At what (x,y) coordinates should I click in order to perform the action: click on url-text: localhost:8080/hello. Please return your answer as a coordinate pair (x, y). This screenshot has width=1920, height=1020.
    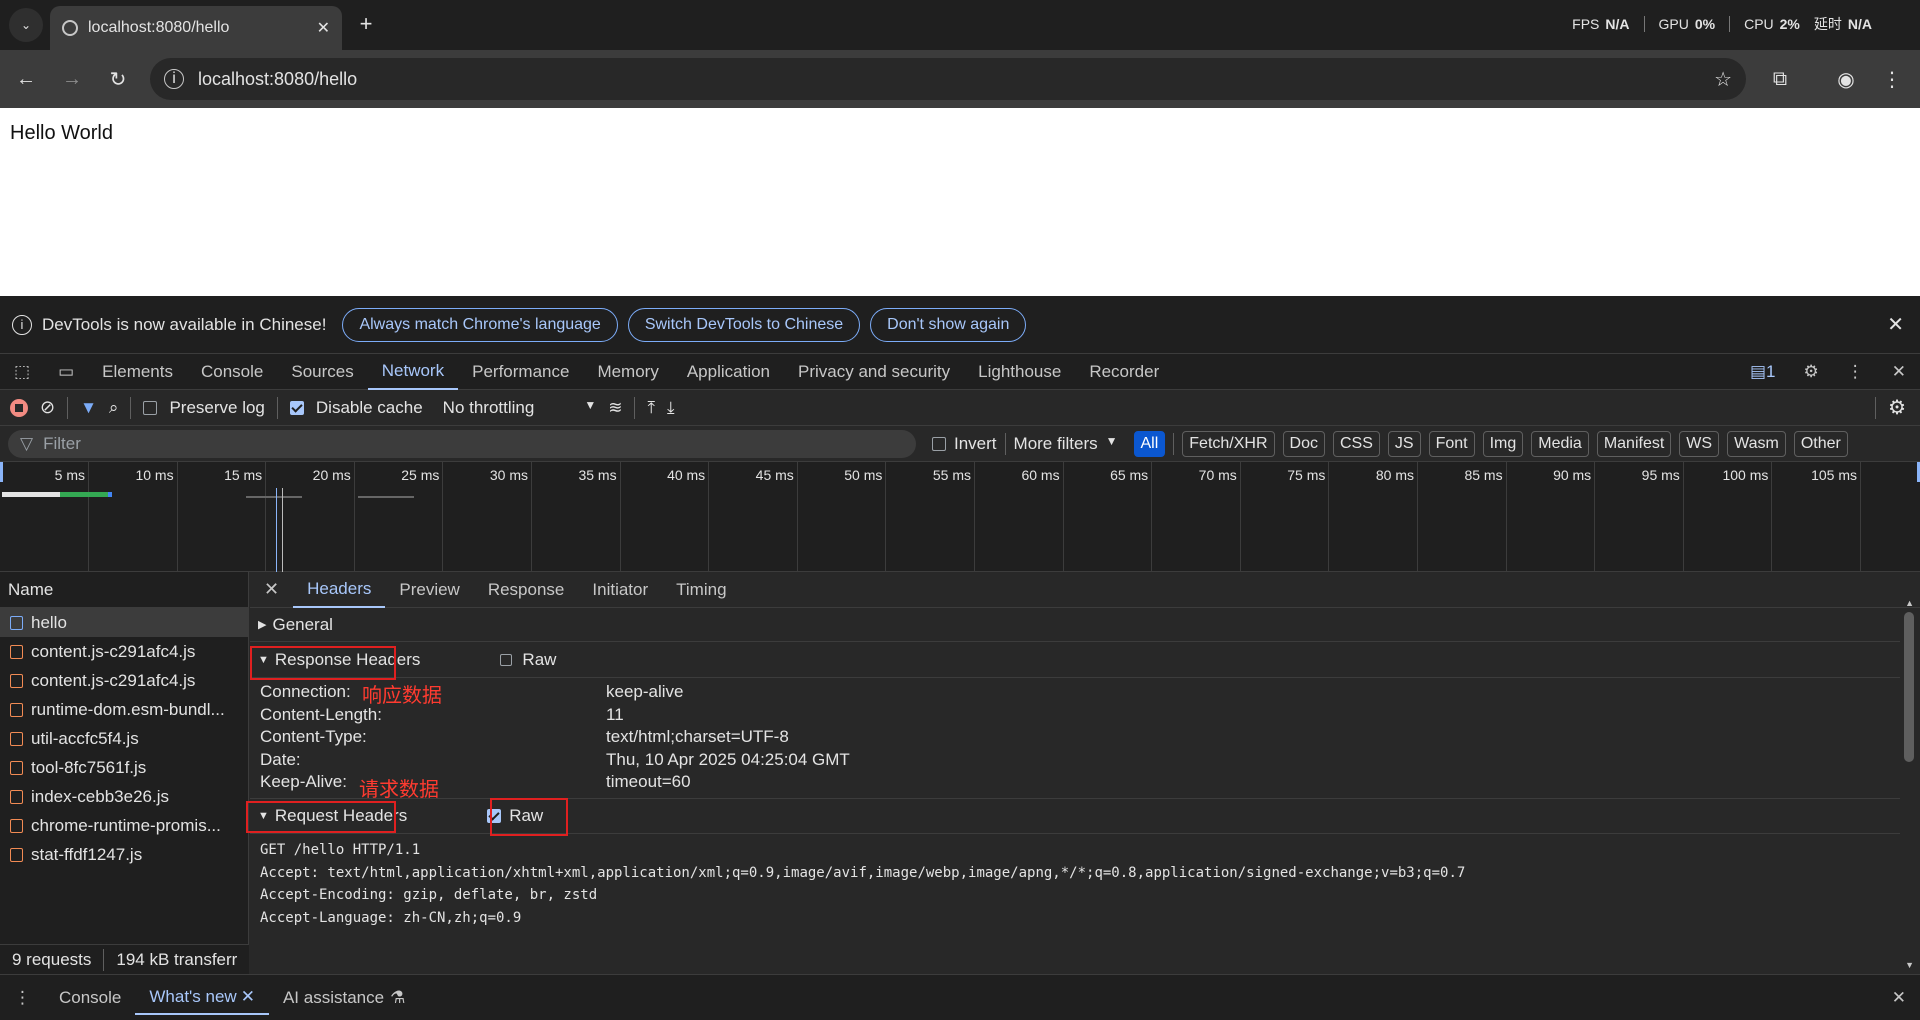
    Looking at the image, I should click on (949, 79).